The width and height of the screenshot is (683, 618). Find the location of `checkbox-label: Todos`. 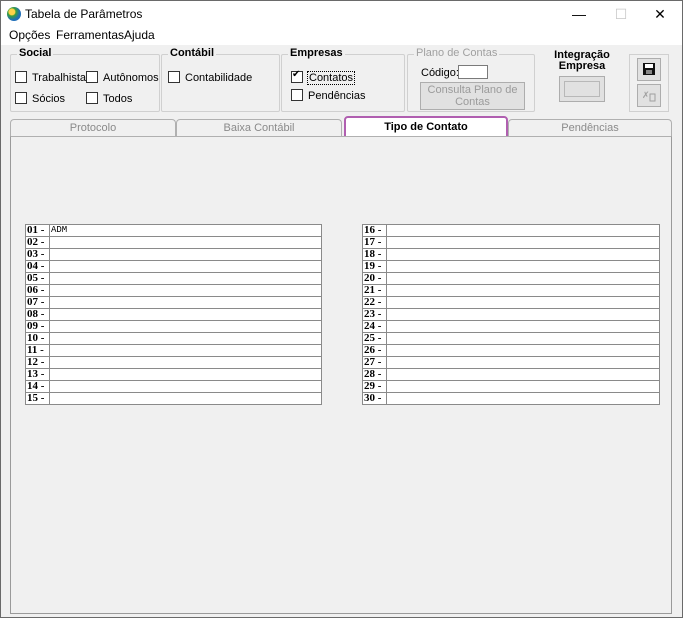

checkbox-label: Todos is located at coordinates (118, 99).